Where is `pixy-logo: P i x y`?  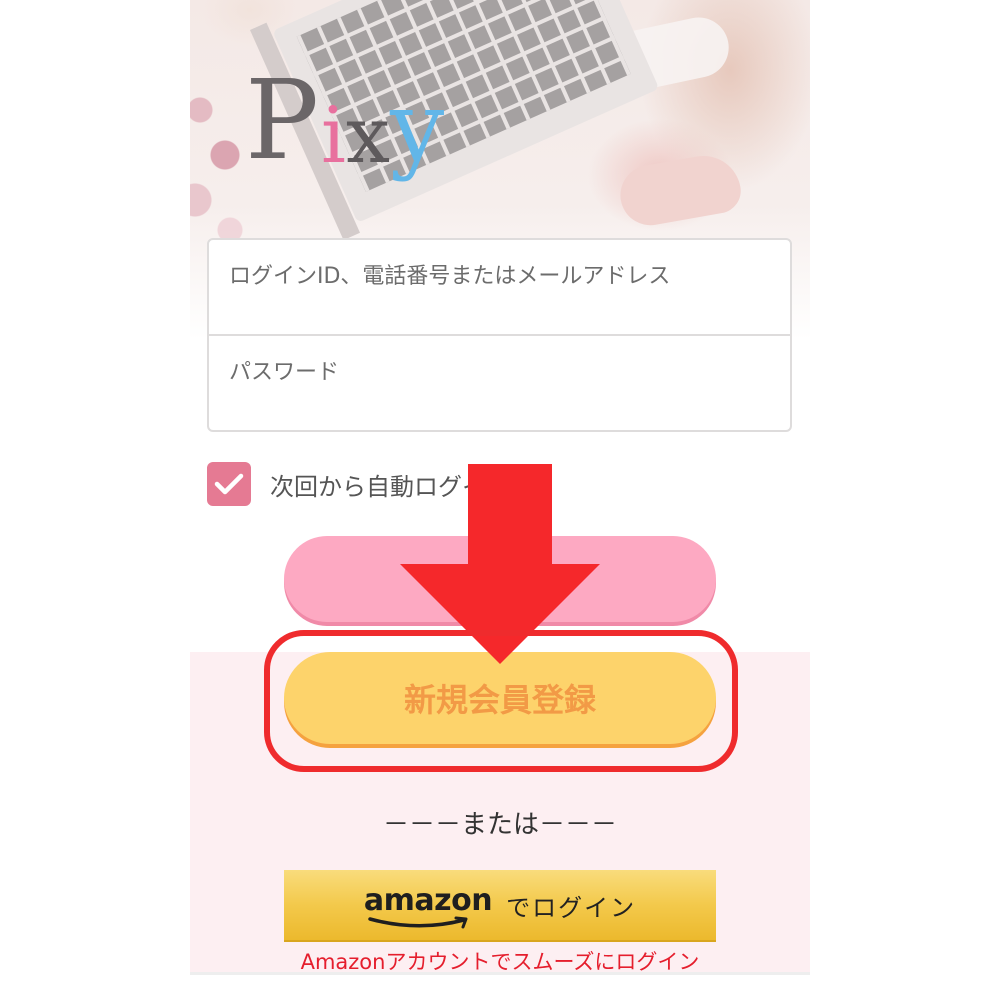
pixy-logo: P i x y is located at coordinates (344, 115).